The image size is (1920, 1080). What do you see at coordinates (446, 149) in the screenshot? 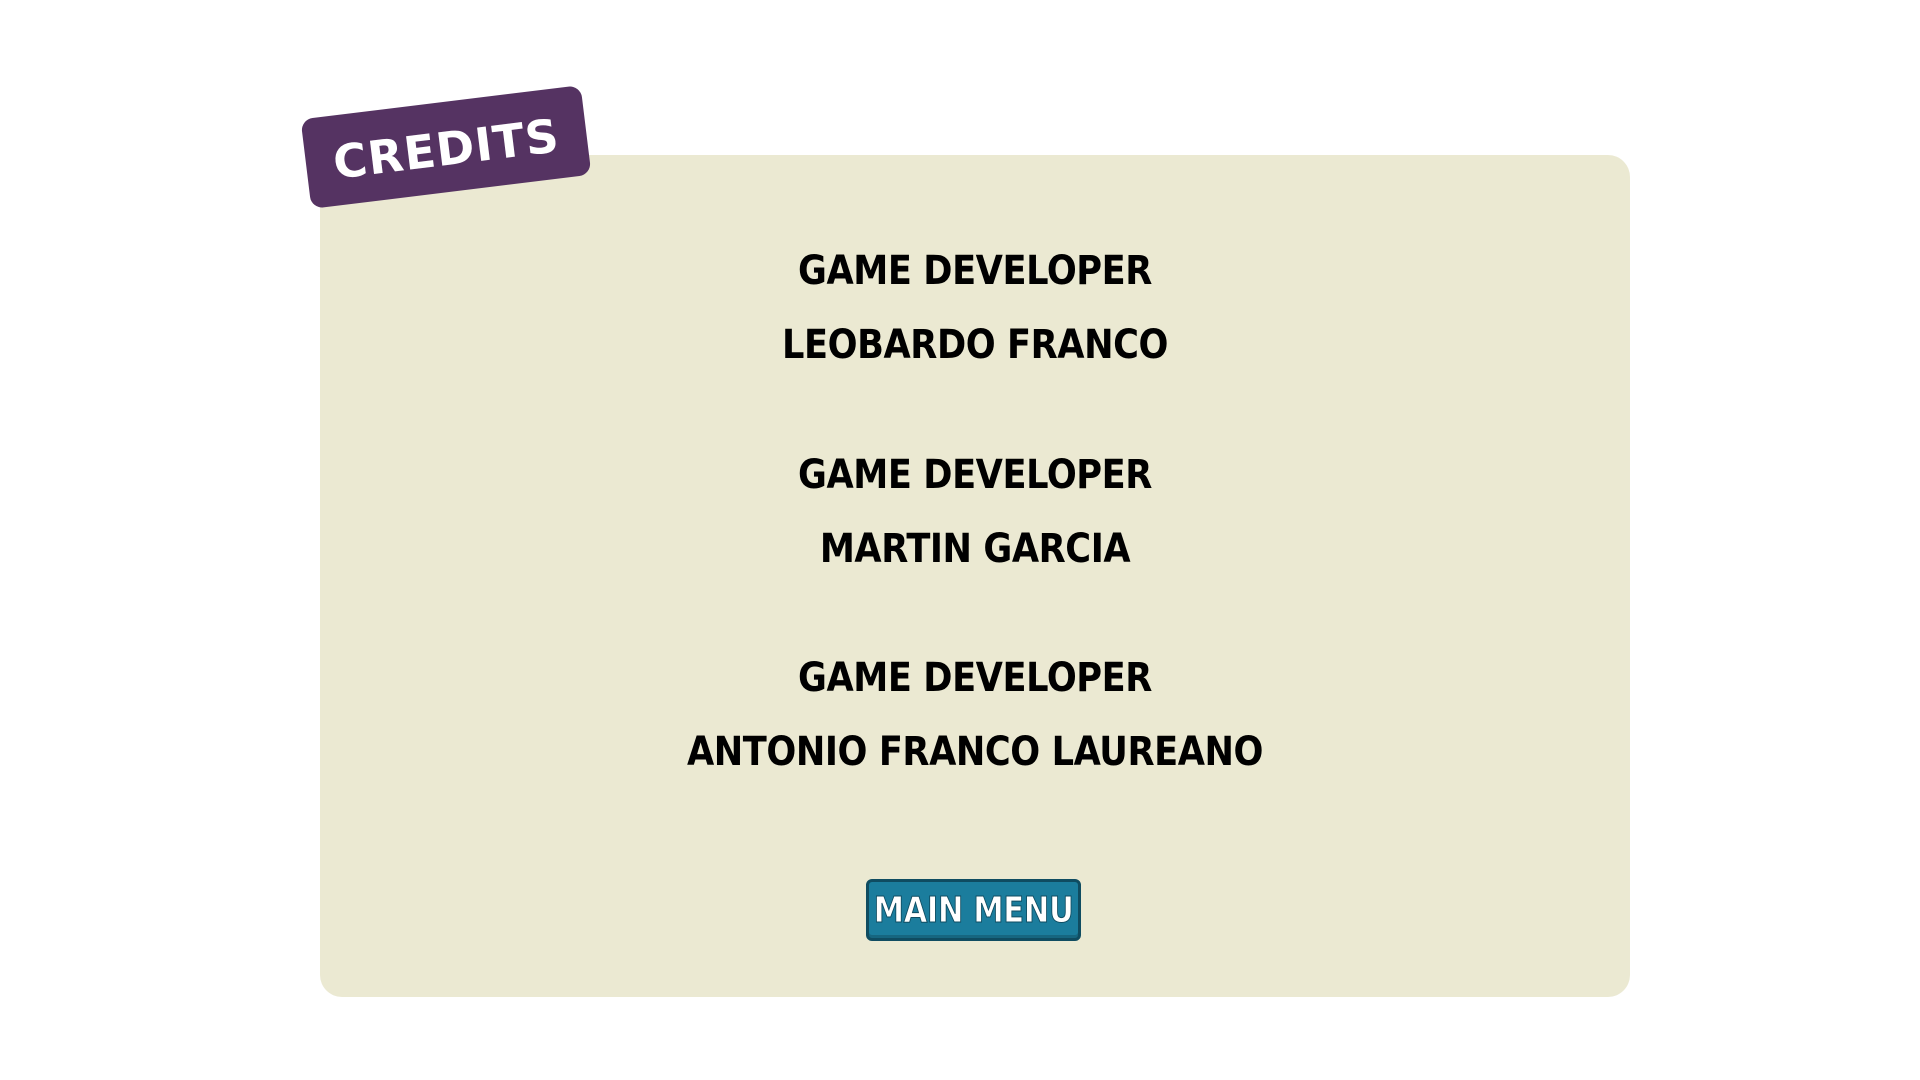
I see `credits-title: CREDITS` at bounding box center [446, 149].